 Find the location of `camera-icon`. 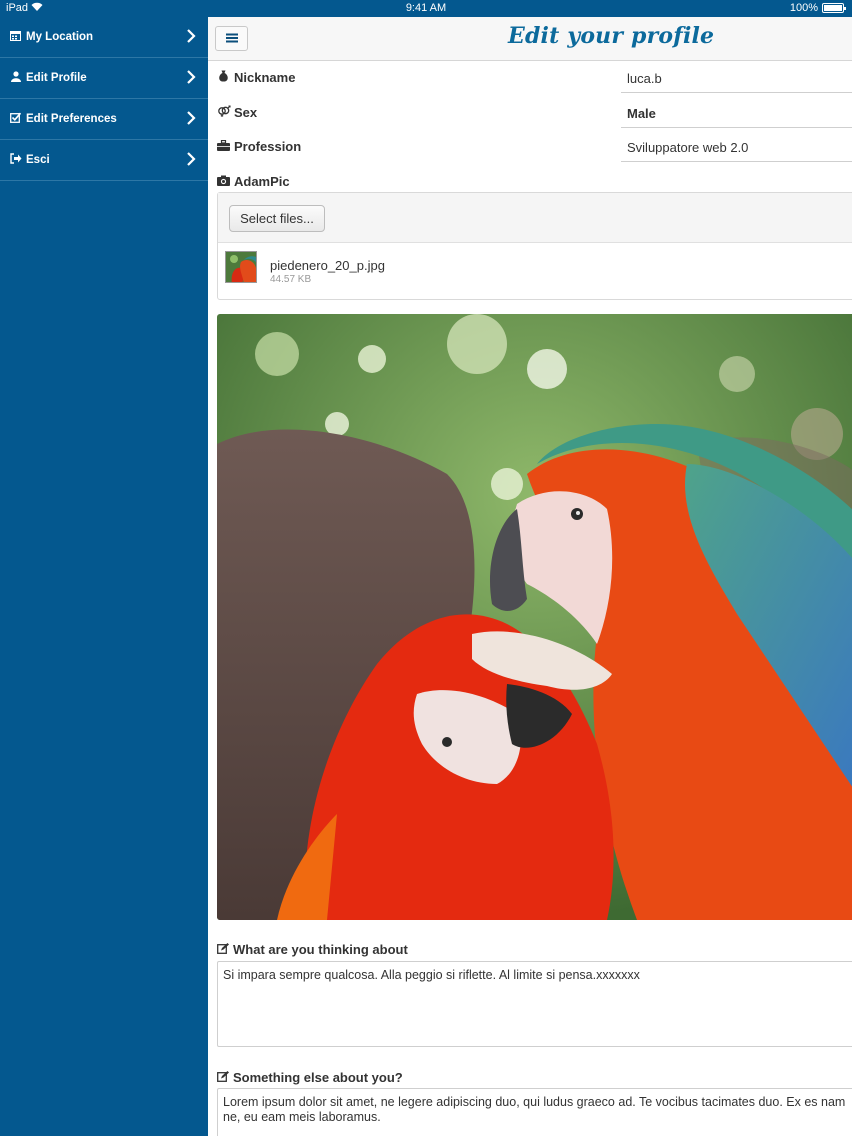

camera-icon is located at coordinates (223, 181).